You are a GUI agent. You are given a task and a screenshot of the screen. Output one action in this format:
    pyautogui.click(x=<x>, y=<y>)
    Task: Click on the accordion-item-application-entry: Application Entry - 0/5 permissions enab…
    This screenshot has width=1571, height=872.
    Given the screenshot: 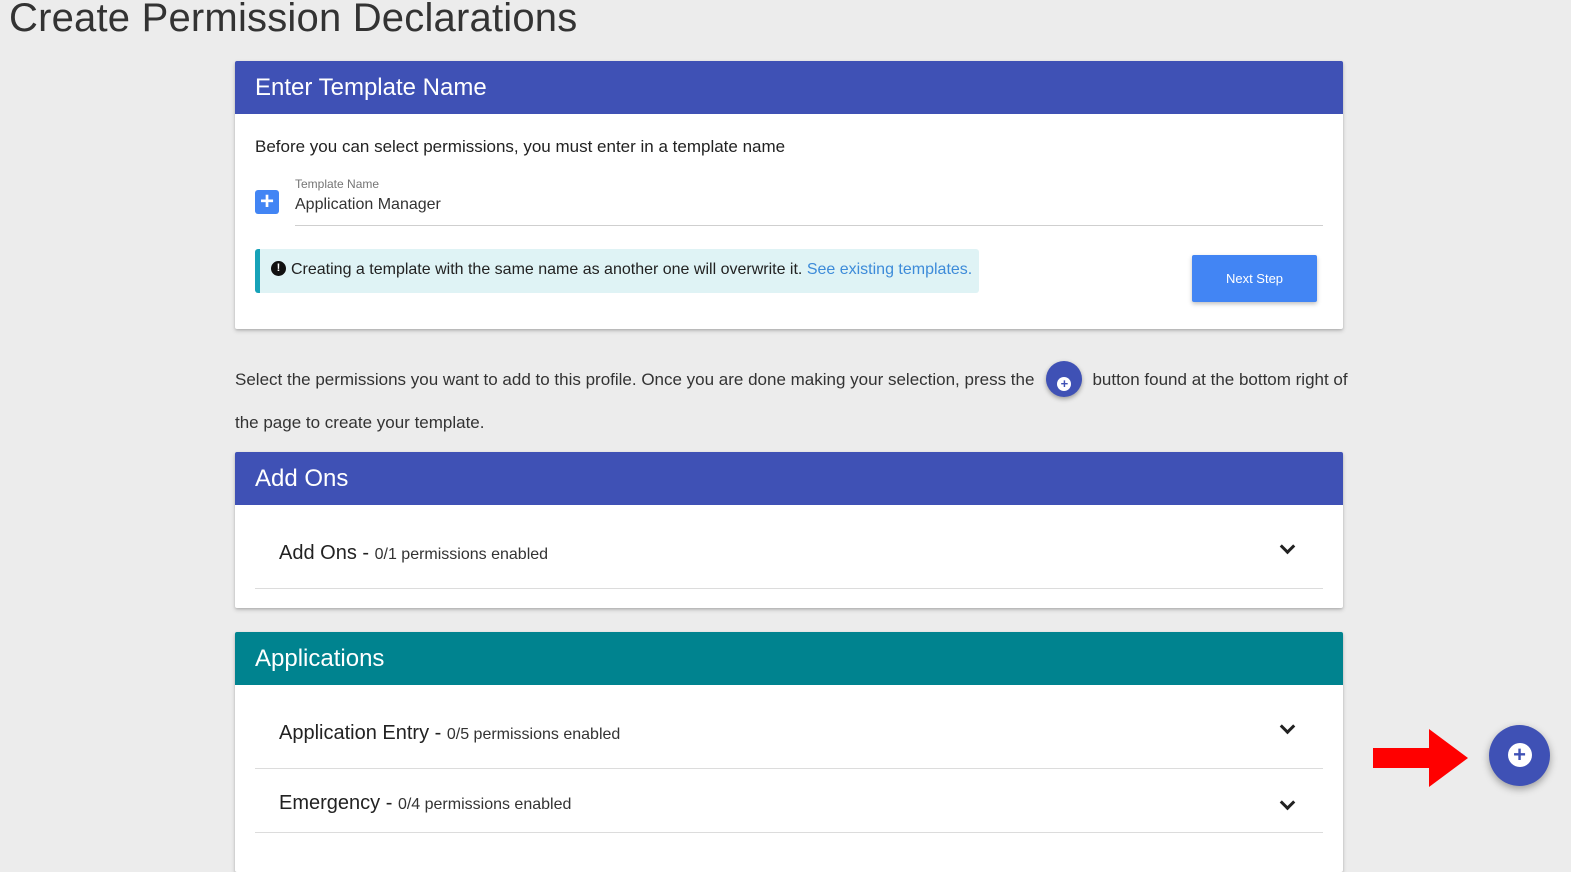 What is the action you would take?
    pyautogui.click(x=789, y=727)
    